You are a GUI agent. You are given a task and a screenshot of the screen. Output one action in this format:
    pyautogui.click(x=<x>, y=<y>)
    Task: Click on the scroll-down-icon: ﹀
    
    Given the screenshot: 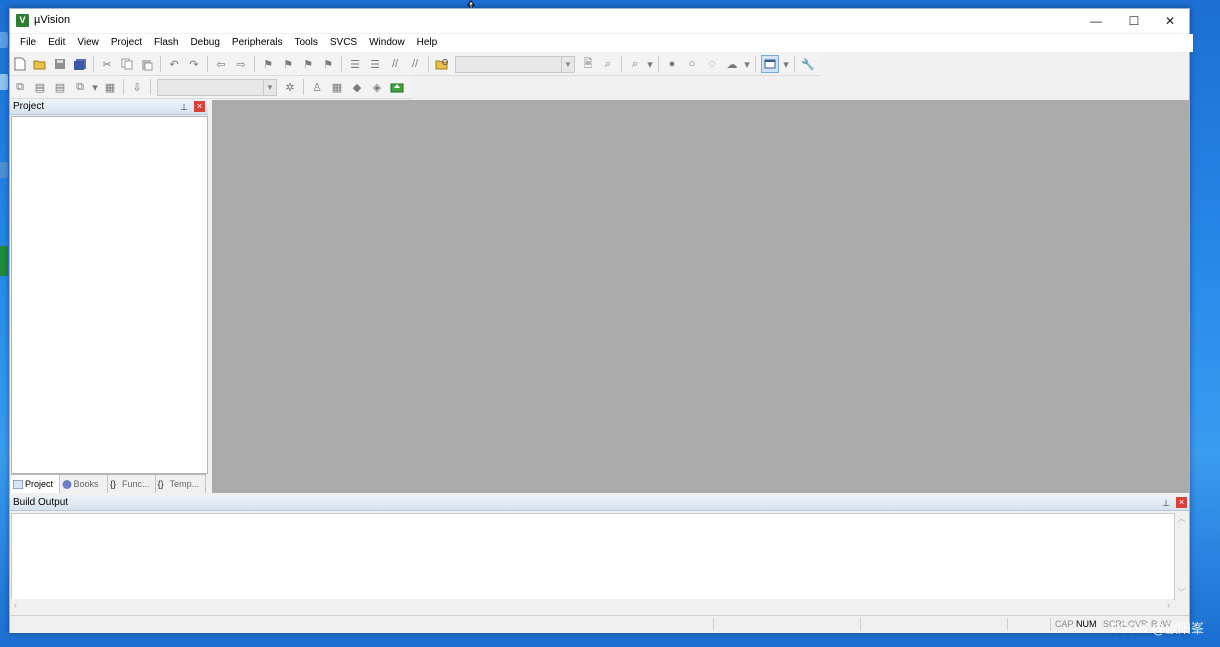 What is the action you would take?
    pyautogui.click(x=1181, y=592)
    